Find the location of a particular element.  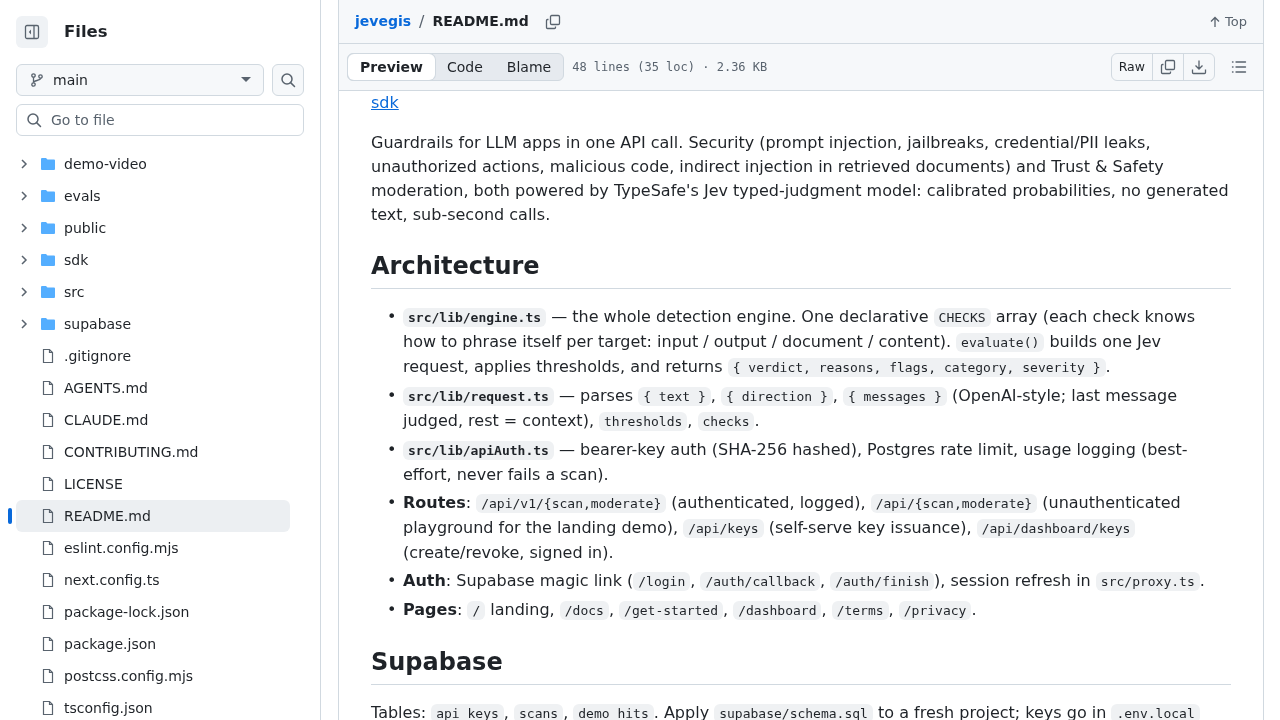

list-item: Auth: Supabase magic link ( /login , /auth/callback , /auth/finish ), session refresh in src/proxy.ts . is located at coordinates (804, 581).